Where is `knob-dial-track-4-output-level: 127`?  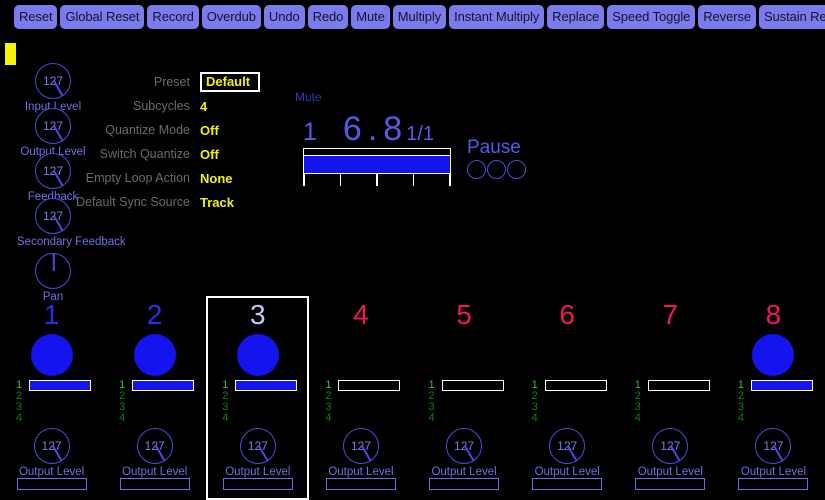 knob-dial-track-4-output-level: 127 is located at coordinates (360, 446).